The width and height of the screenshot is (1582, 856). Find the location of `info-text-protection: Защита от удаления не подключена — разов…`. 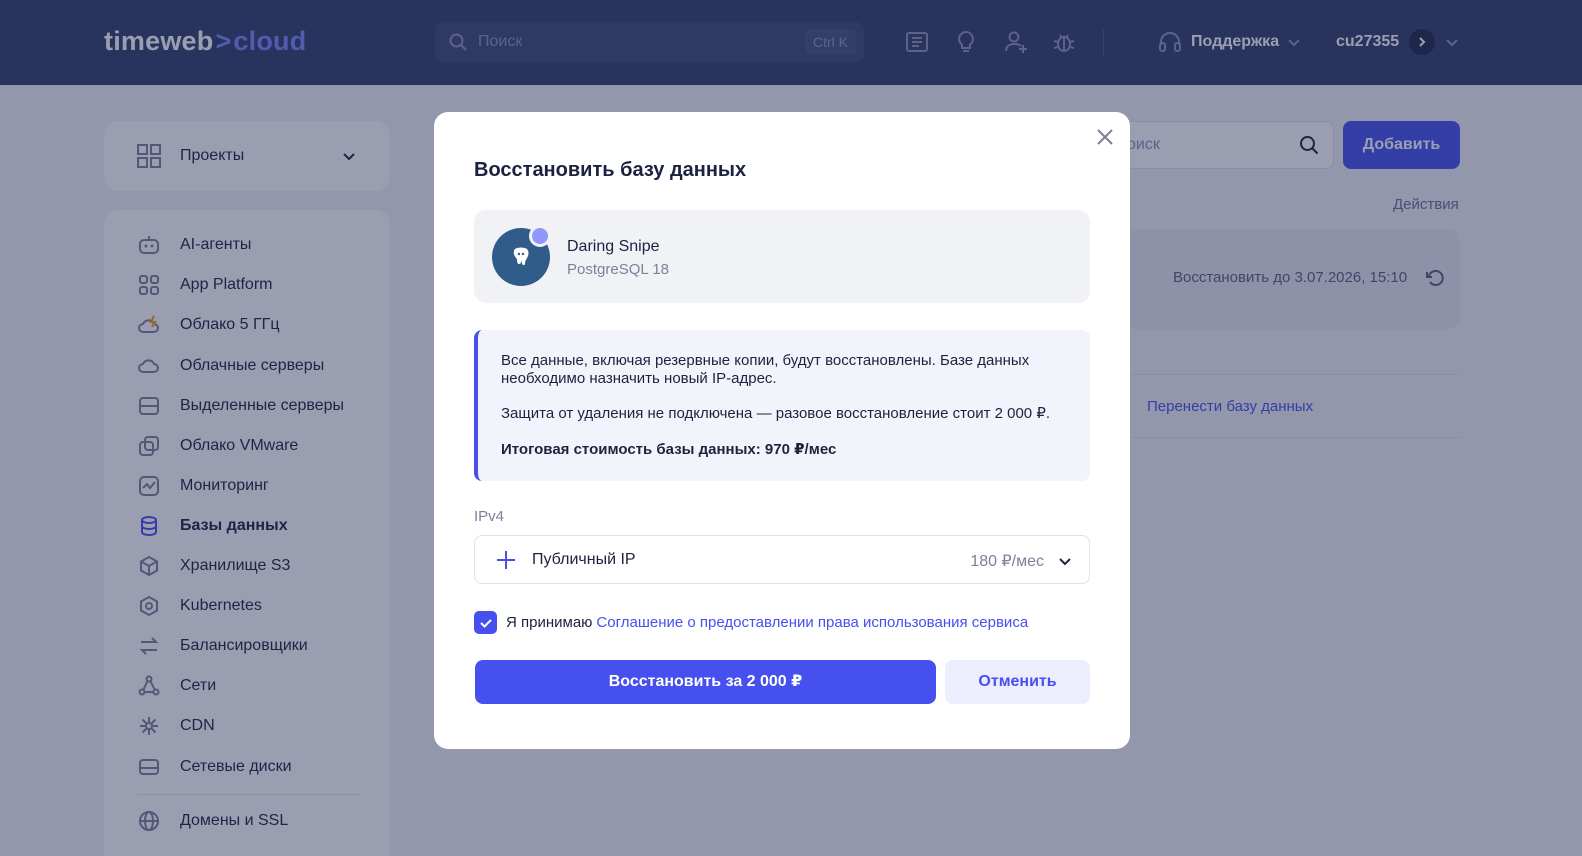

info-text-protection: Защита от удаления не подключена — разов… is located at coordinates (776, 413).